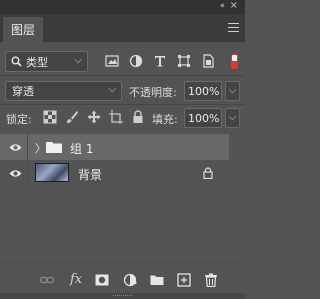 This screenshot has width=320, height=299. What do you see at coordinates (47, 280) in the screenshot?
I see `link-layers-icon` at bounding box center [47, 280].